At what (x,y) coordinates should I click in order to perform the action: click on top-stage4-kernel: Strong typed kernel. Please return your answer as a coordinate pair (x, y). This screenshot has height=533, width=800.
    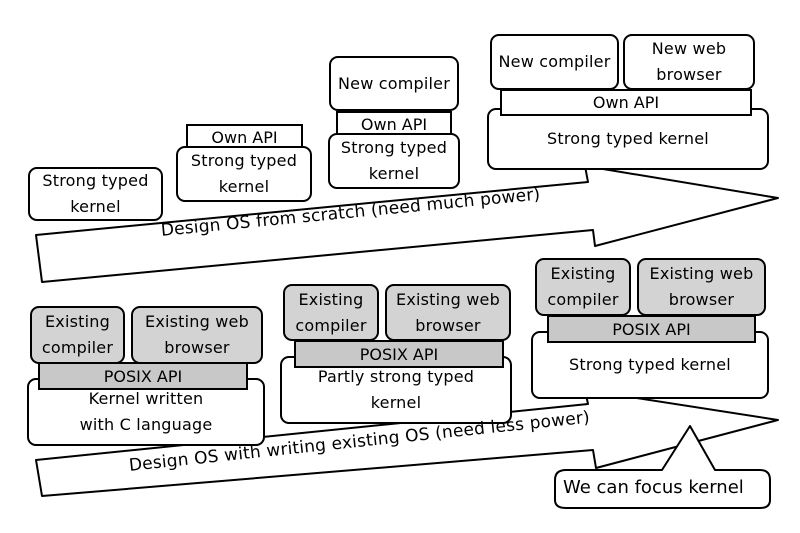
    Looking at the image, I should click on (628, 139).